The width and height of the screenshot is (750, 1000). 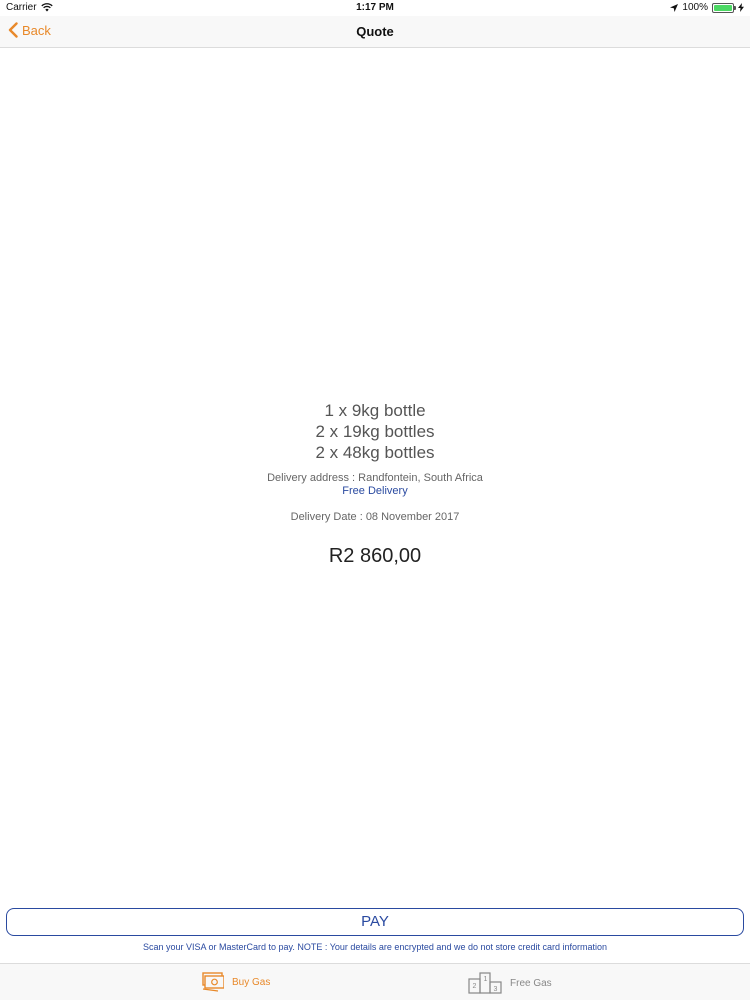 I want to click on svg-text: 1, so click(x=486, y=979).